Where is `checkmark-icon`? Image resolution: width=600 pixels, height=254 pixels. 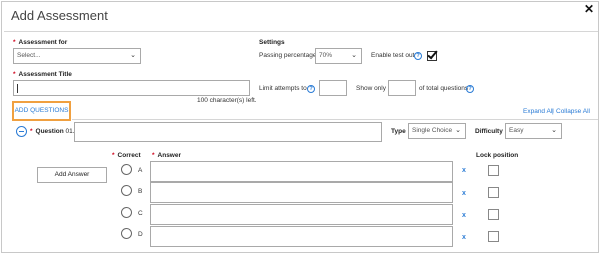 checkmark-icon is located at coordinates (432, 54).